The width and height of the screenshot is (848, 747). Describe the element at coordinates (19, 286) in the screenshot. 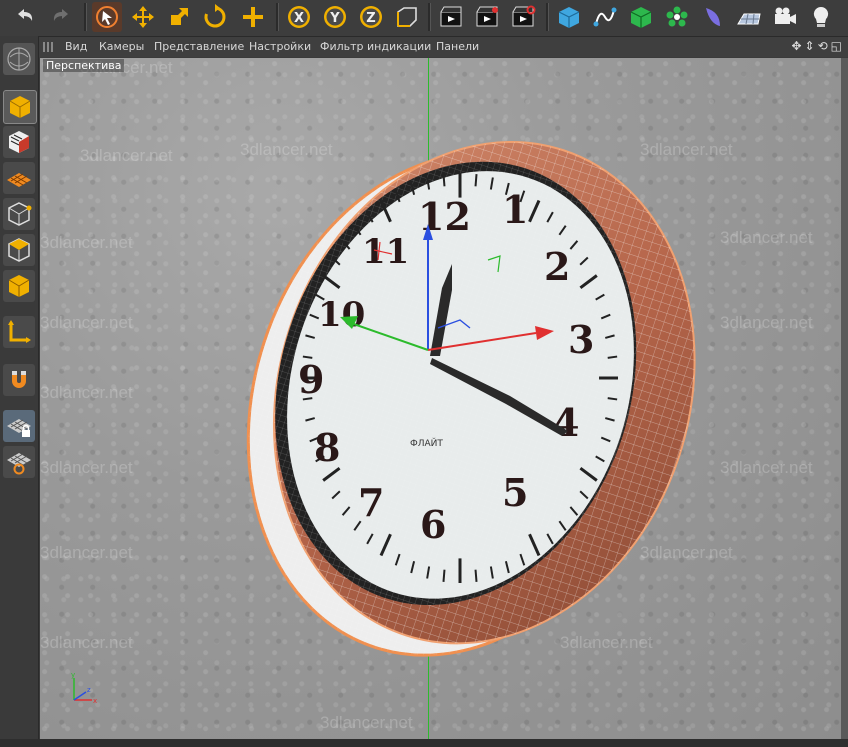

I see `solid-cube-mode-icon` at that location.